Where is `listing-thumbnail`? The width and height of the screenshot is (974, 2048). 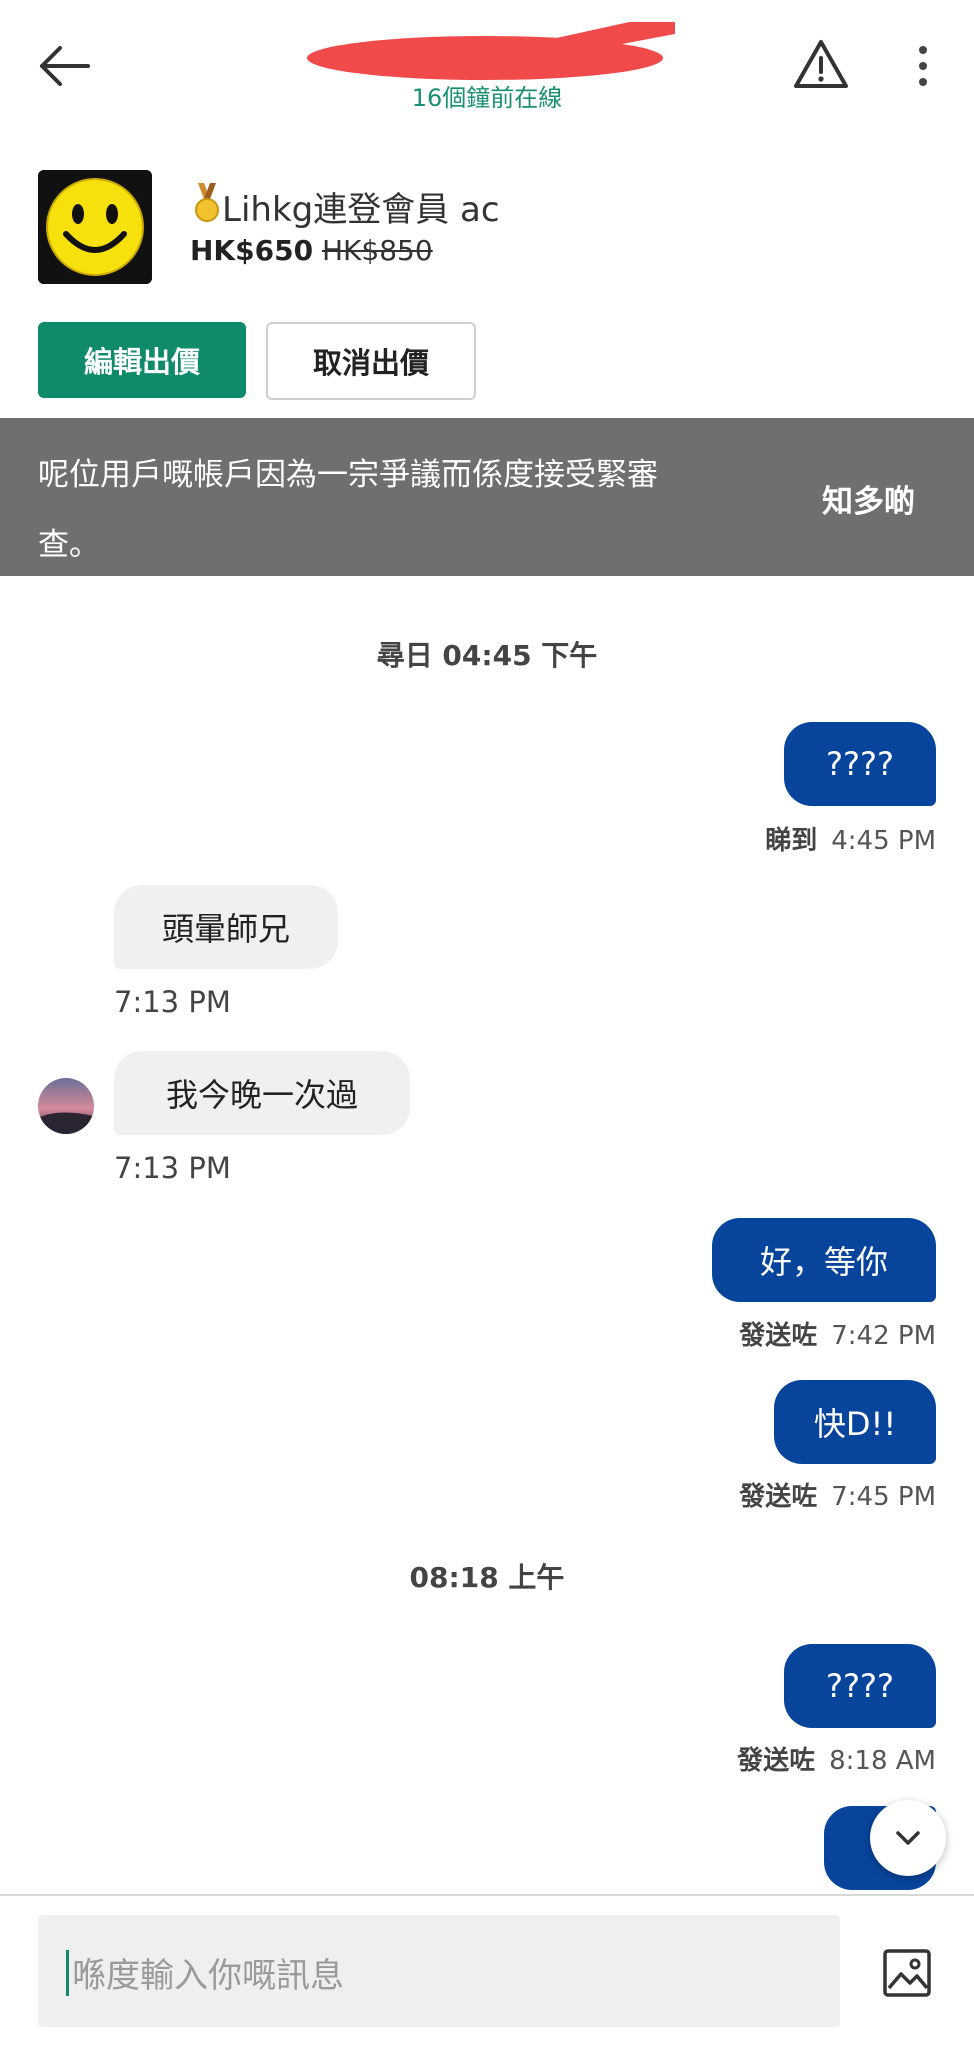
listing-thumbnail is located at coordinates (95, 227).